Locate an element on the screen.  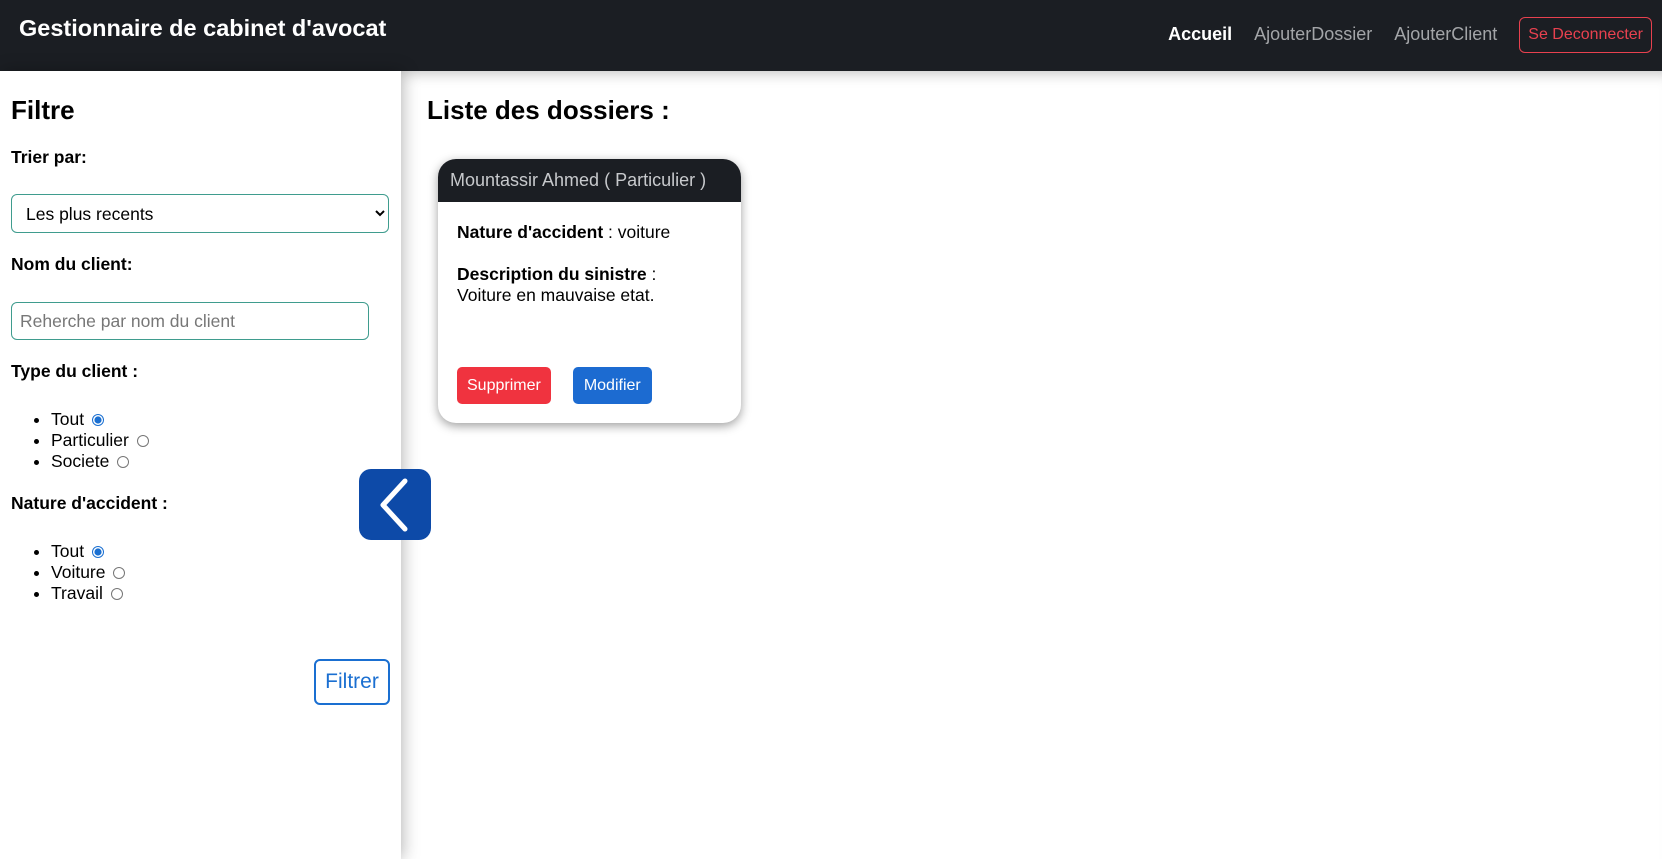
radio-client-type-tout is located at coordinates (98, 420).